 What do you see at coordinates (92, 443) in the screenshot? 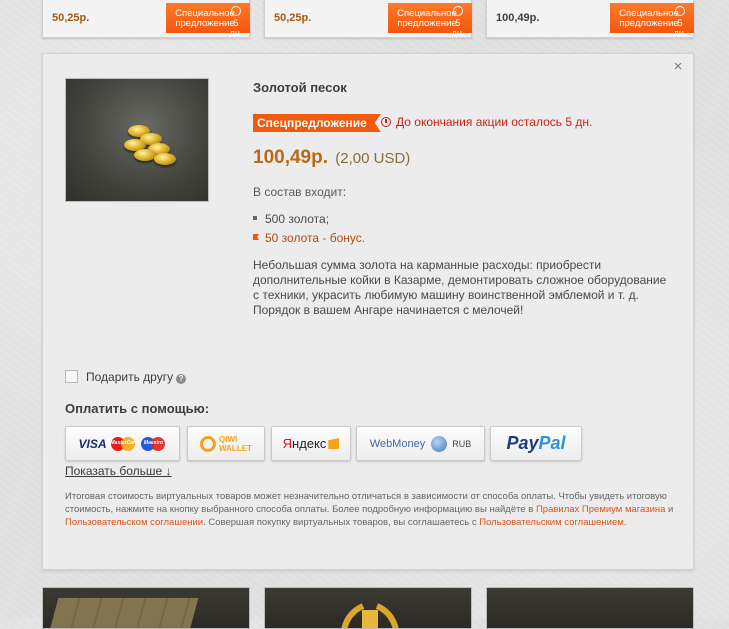
I see `visa-logo: VISA` at bounding box center [92, 443].